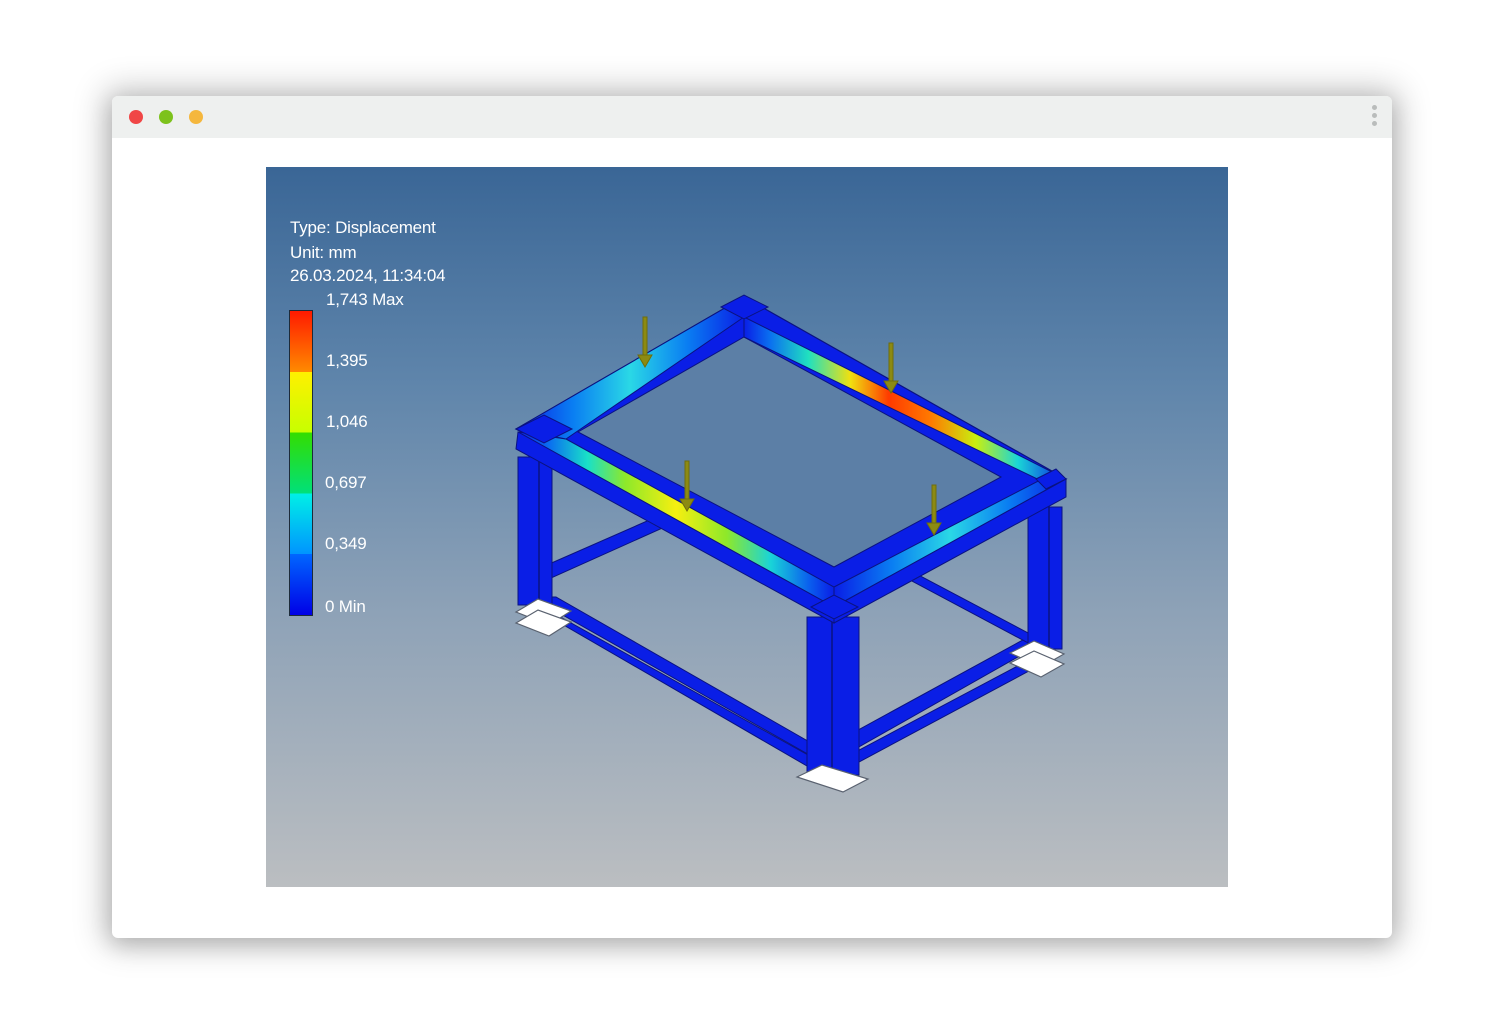  What do you see at coordinates (791, 459) in the screenshot?
I see `top-frame` at bounding box center [791, 459].